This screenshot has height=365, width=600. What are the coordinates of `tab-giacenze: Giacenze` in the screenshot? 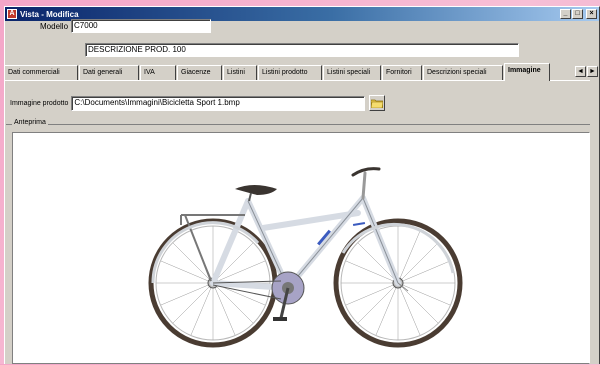 It's located at (199, 72).